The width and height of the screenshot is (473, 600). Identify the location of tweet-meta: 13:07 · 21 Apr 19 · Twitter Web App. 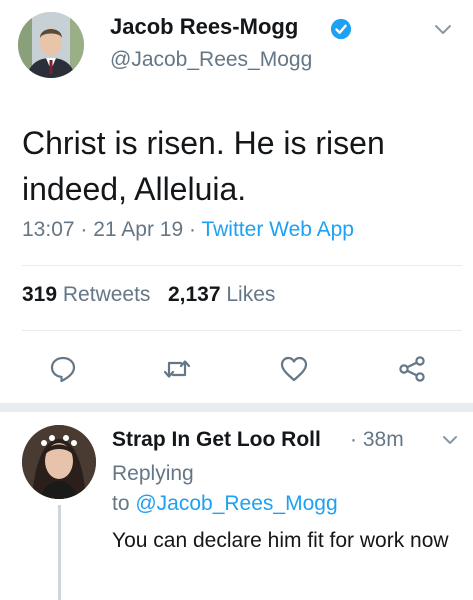
(188, 230).